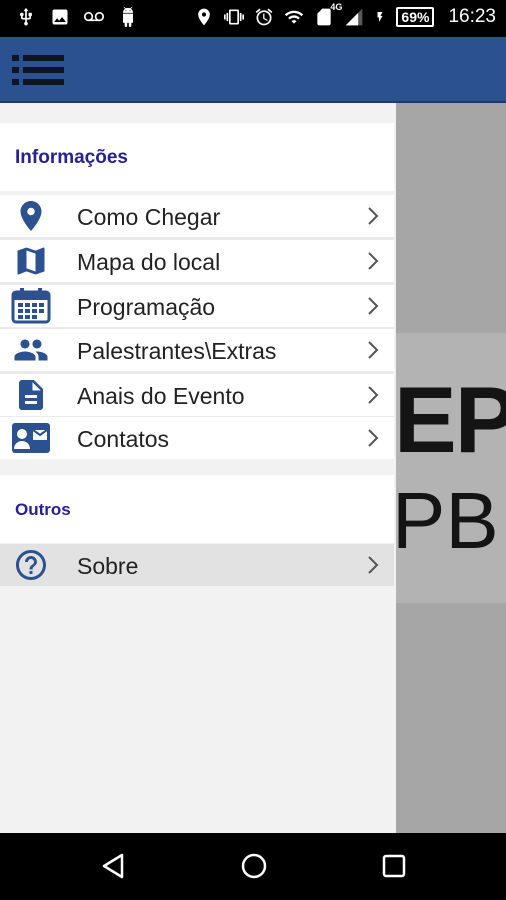  Describe the element at coordinates (336, 7) in the screenshot. I see `network-type-label: 4G` at that location.